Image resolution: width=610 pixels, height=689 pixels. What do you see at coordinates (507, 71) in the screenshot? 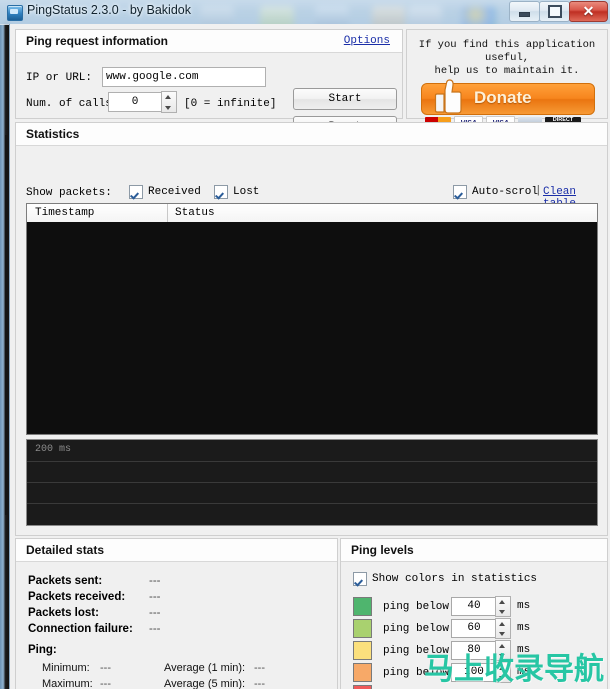
I see `donate-text-line-3: help us to maintain it.` at bounding box center [507, 71].